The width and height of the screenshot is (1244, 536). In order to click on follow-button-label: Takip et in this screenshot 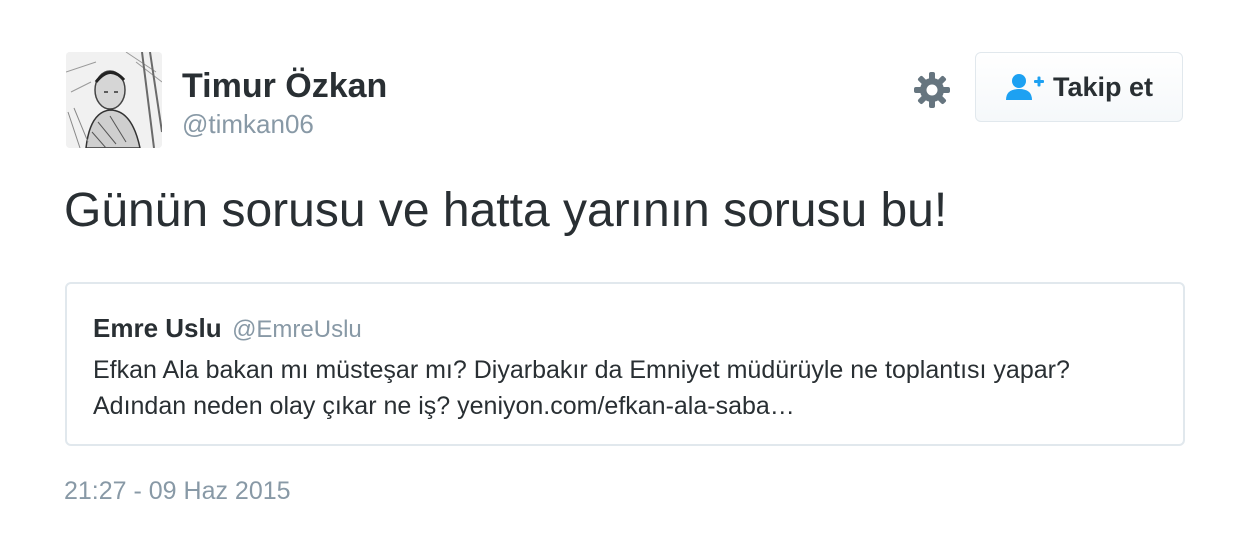, I will do `click(1103, 86)`.